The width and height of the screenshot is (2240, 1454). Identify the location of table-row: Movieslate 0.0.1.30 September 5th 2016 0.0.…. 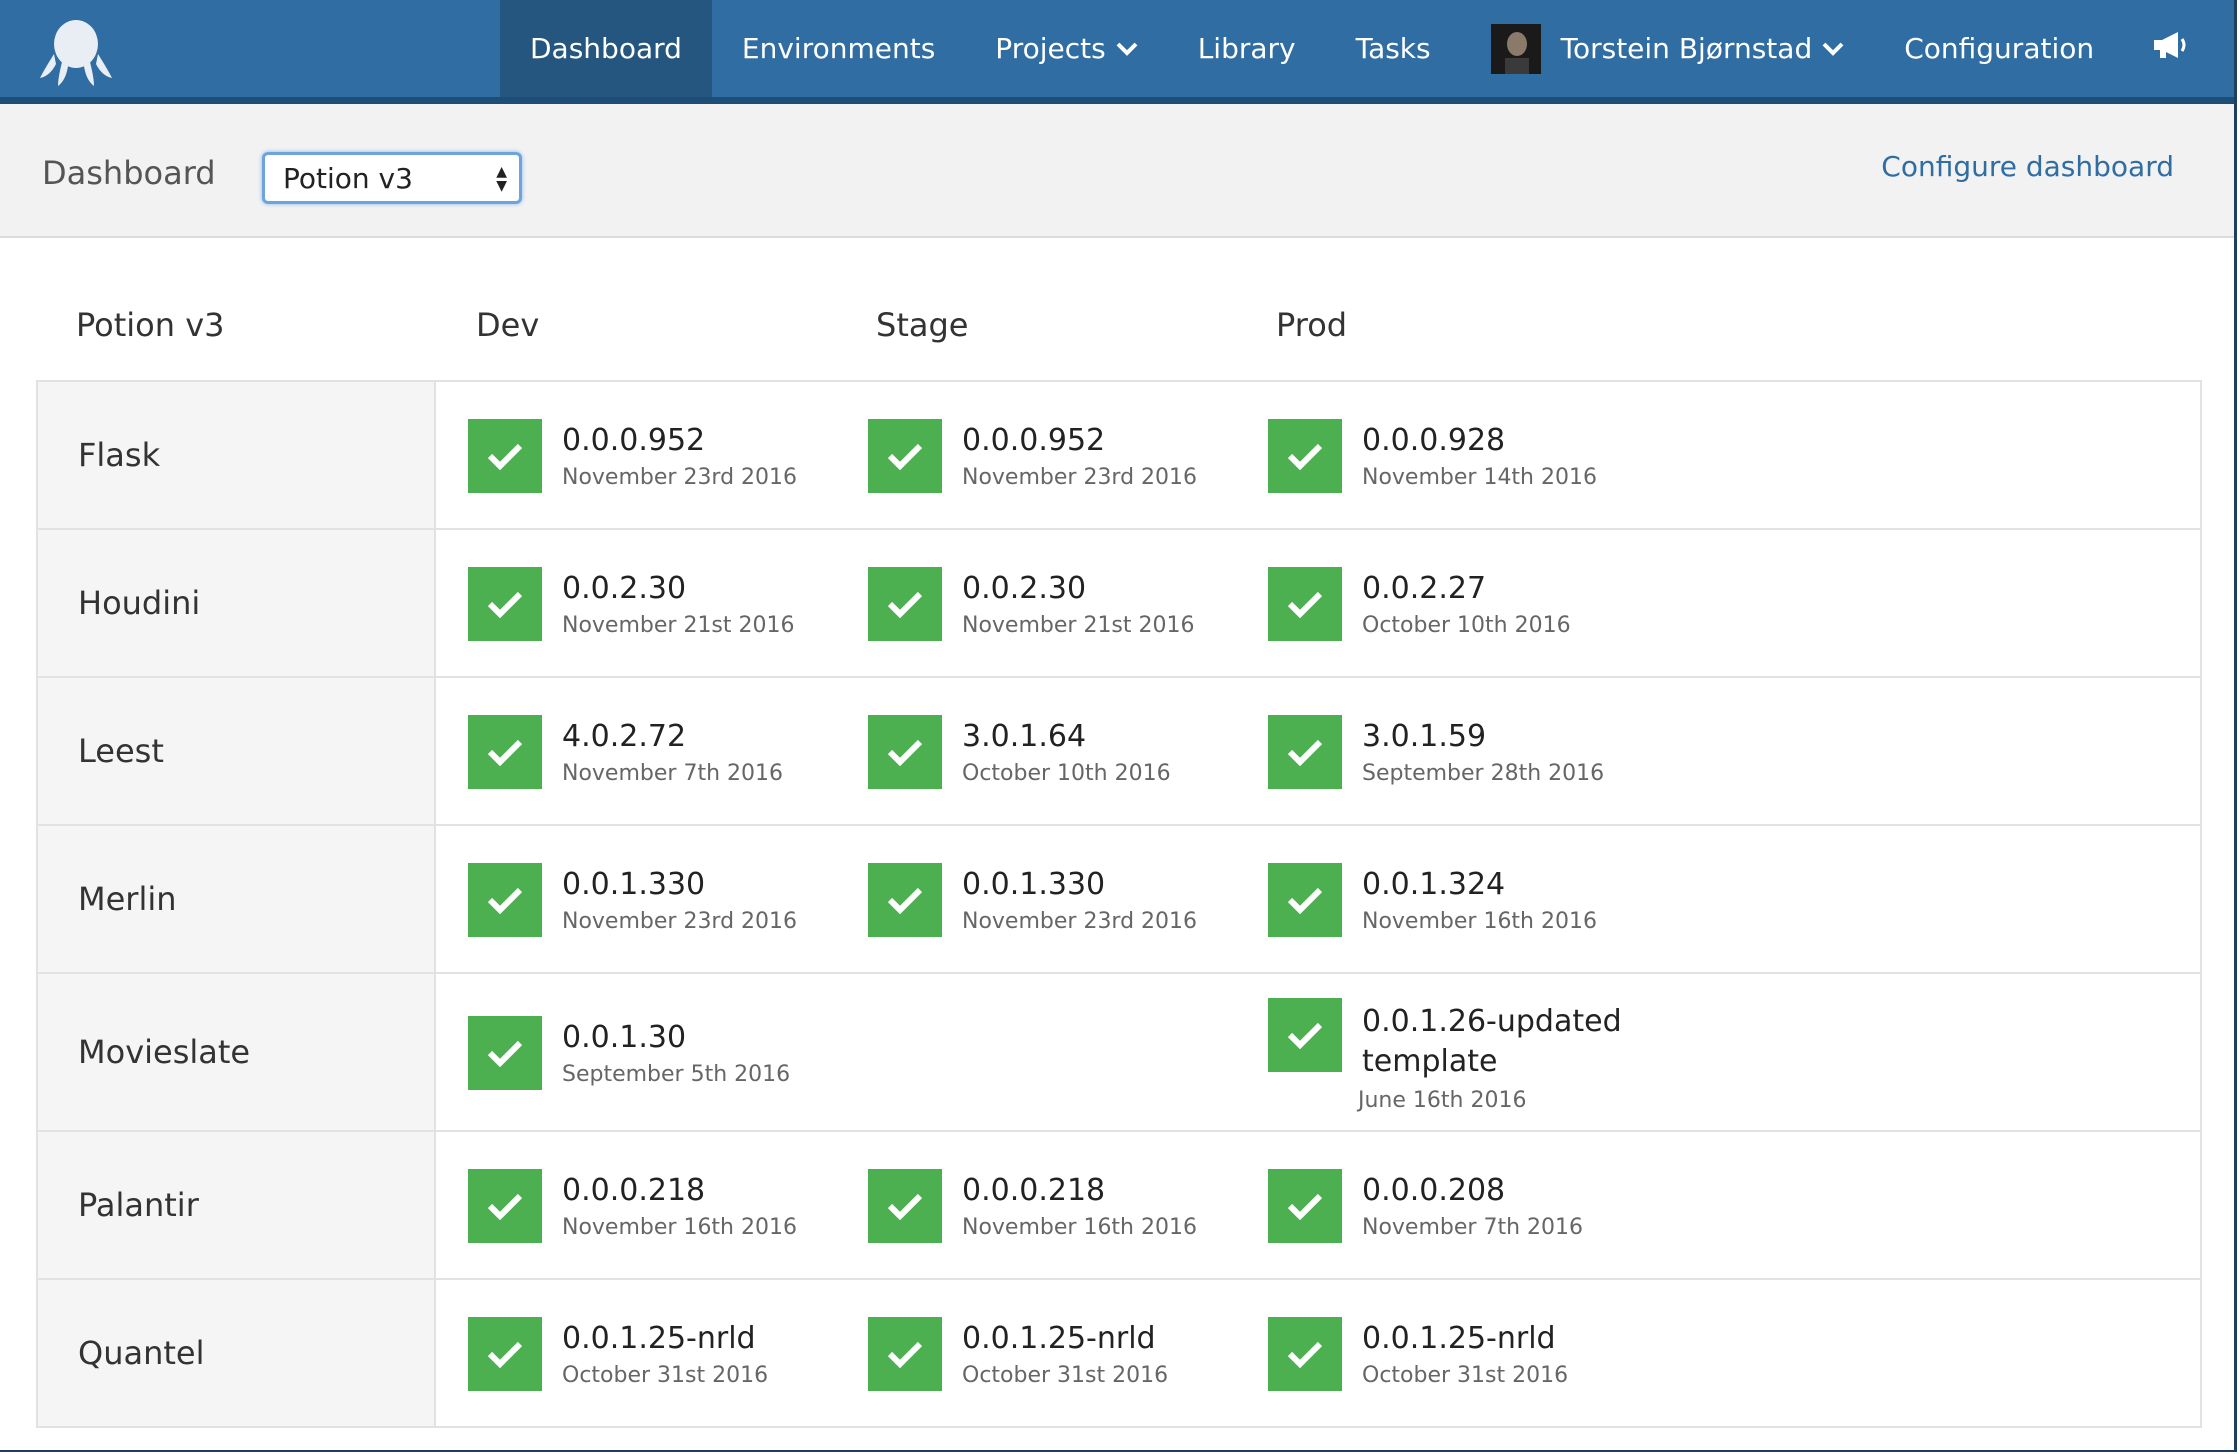
(1119, 1053).